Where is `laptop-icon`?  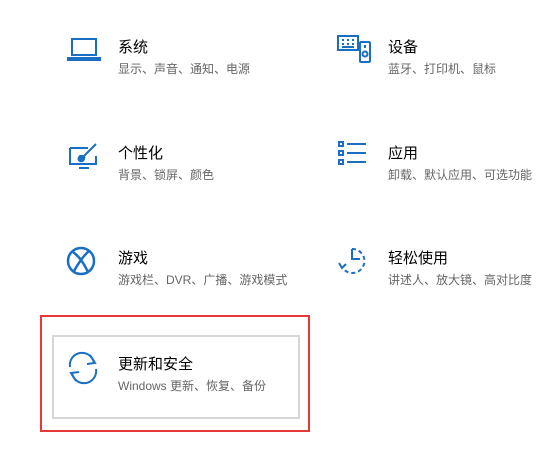
laptop-icon is located at coordinates (84, 52).